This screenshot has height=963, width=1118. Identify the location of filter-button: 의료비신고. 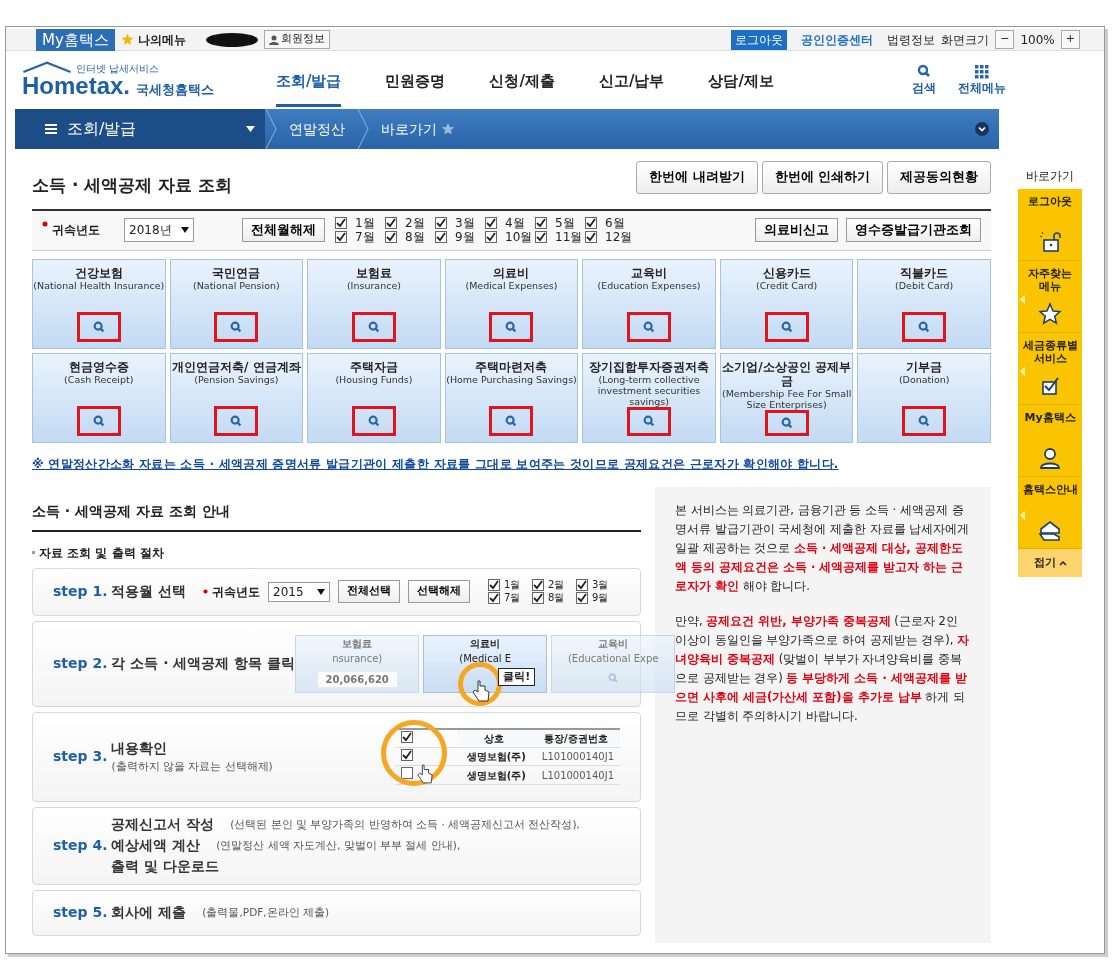
(796, 230).